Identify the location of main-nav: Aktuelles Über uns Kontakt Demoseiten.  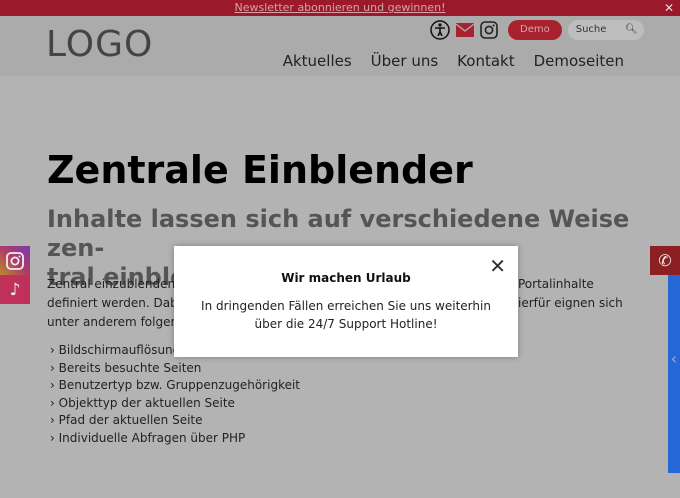
(453, 61).